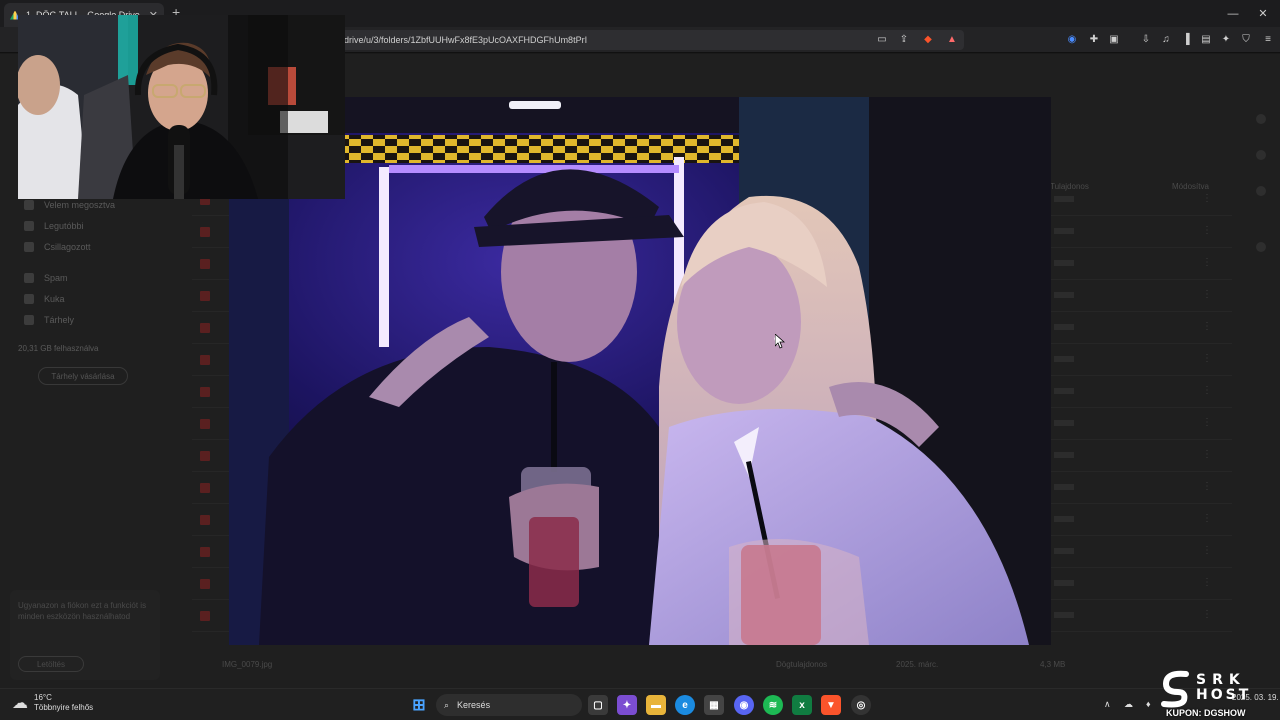 Image resolution: width=1280 pixels, height=720 pixels. What do you see at coordinates (685, 705) in the screenshot?
I see `edge-icon: e` at bounding box center [685, 705].